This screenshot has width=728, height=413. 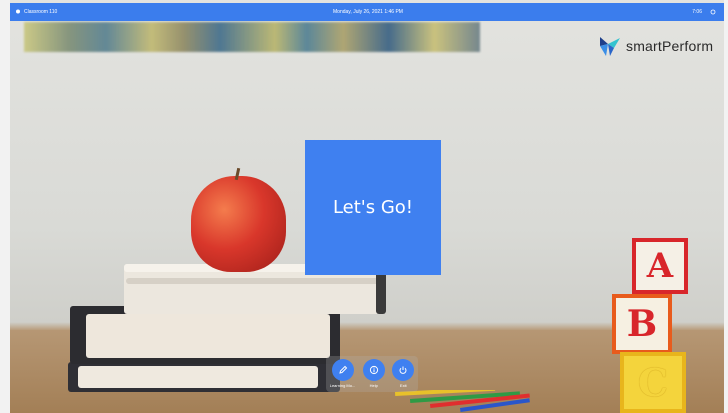 I want to click on book-bottom-pages, so click(x=198, y=377).